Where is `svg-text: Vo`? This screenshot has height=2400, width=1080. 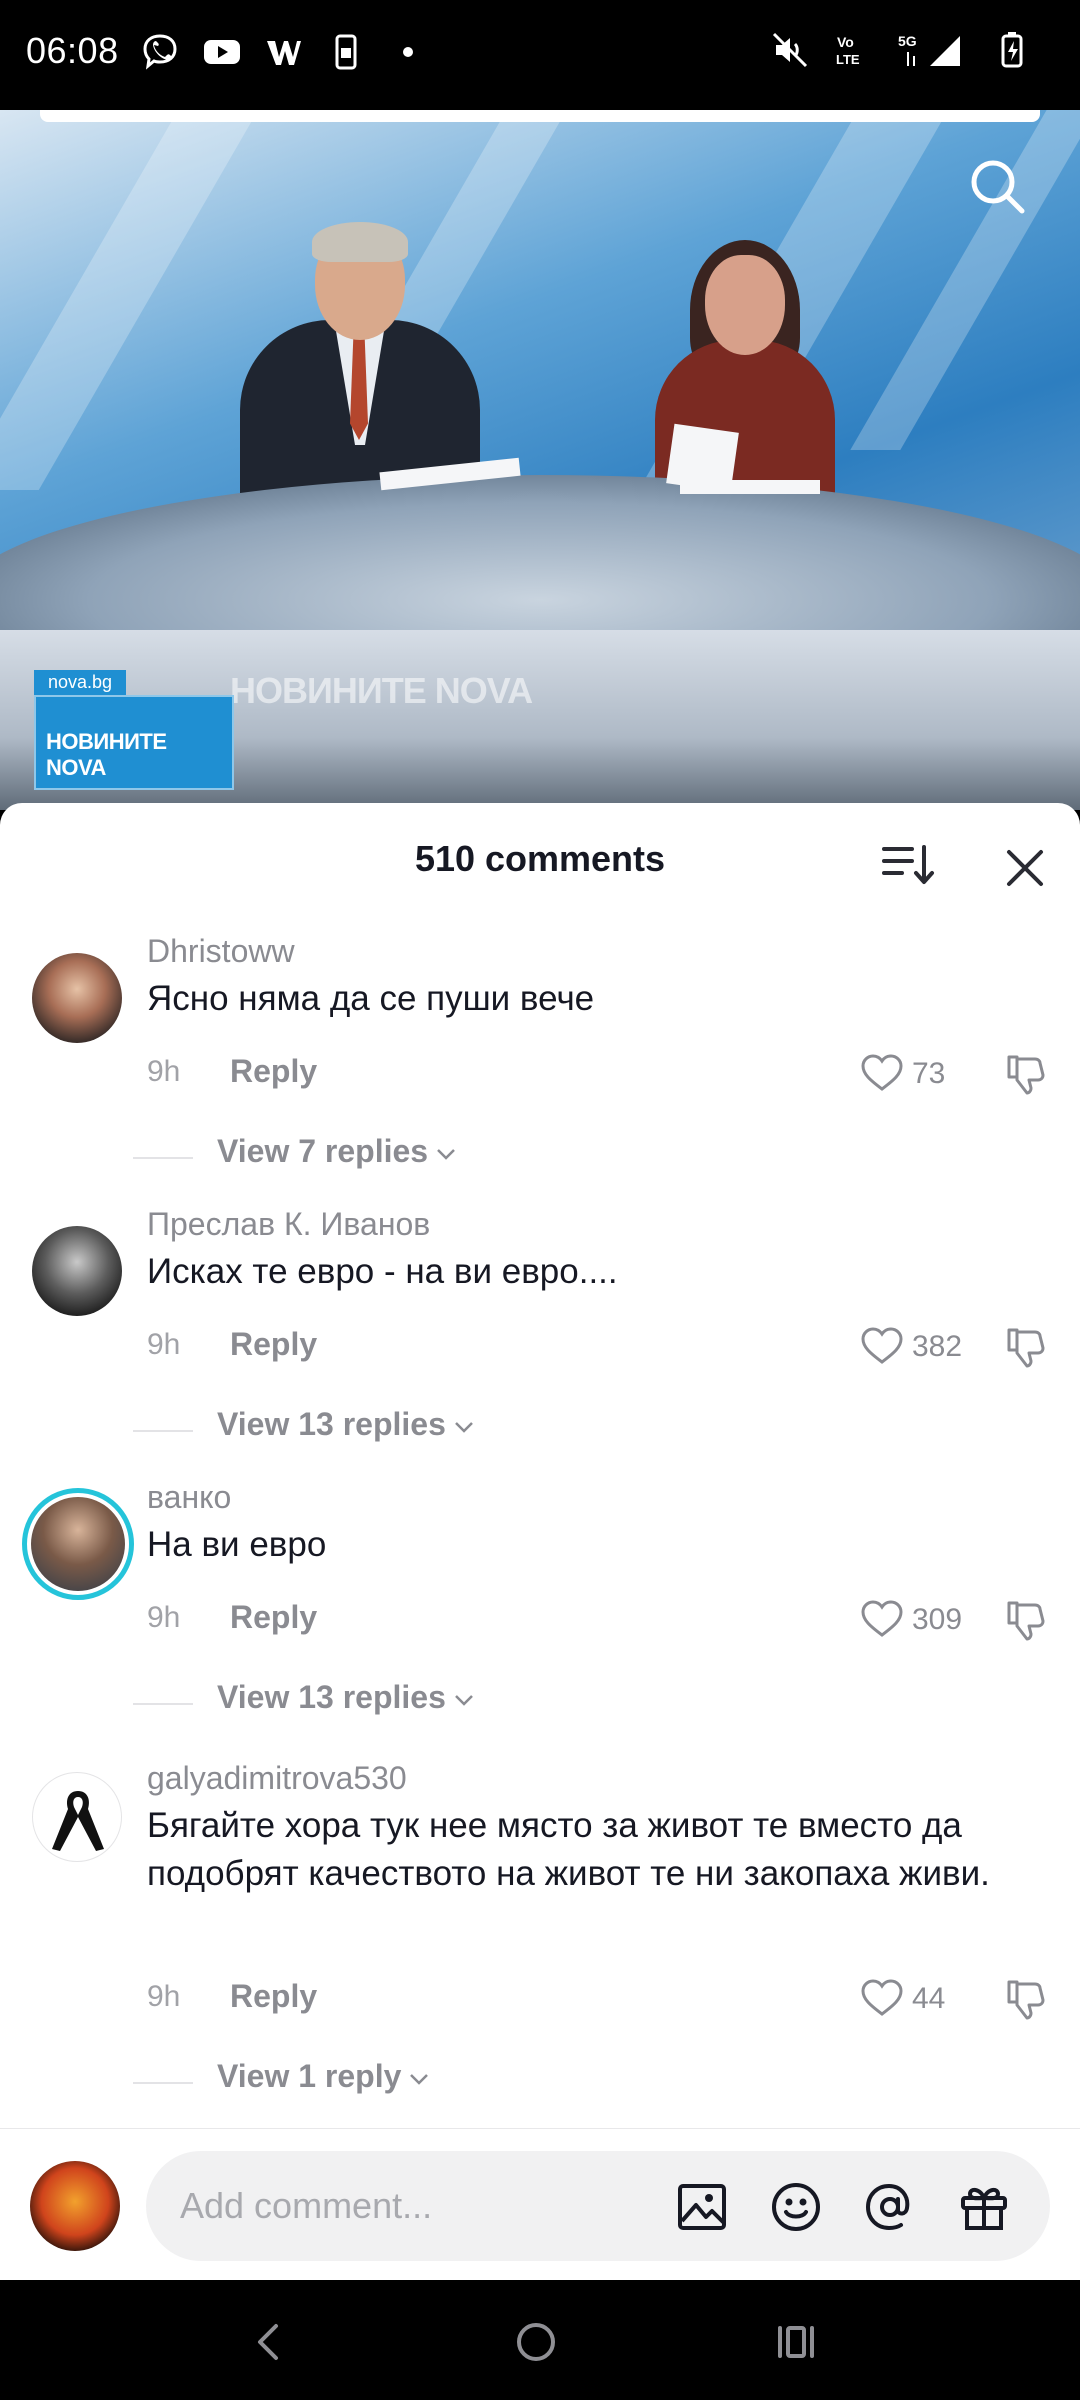 svg-text: Vo is located at coordinates (845, 42).